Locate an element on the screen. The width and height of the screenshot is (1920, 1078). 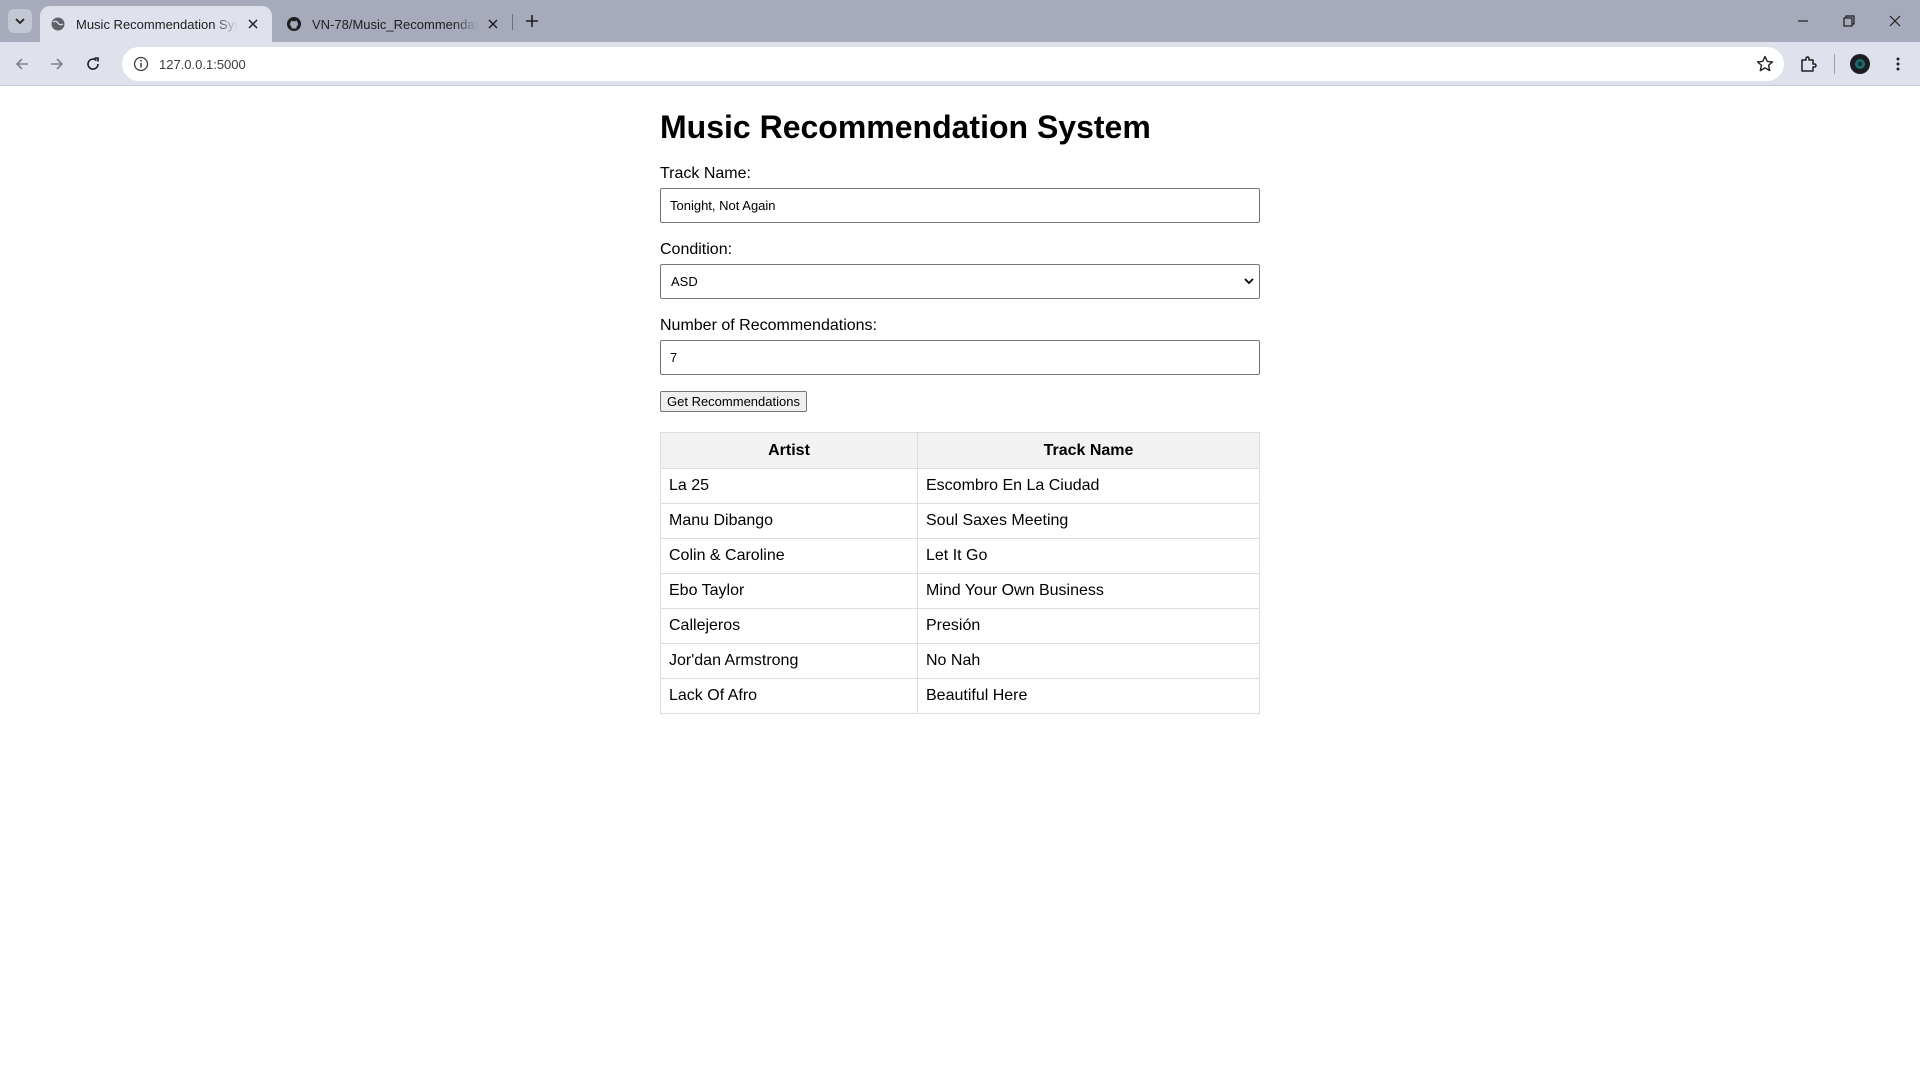
profile-button is located at coordinates (1860, 64).